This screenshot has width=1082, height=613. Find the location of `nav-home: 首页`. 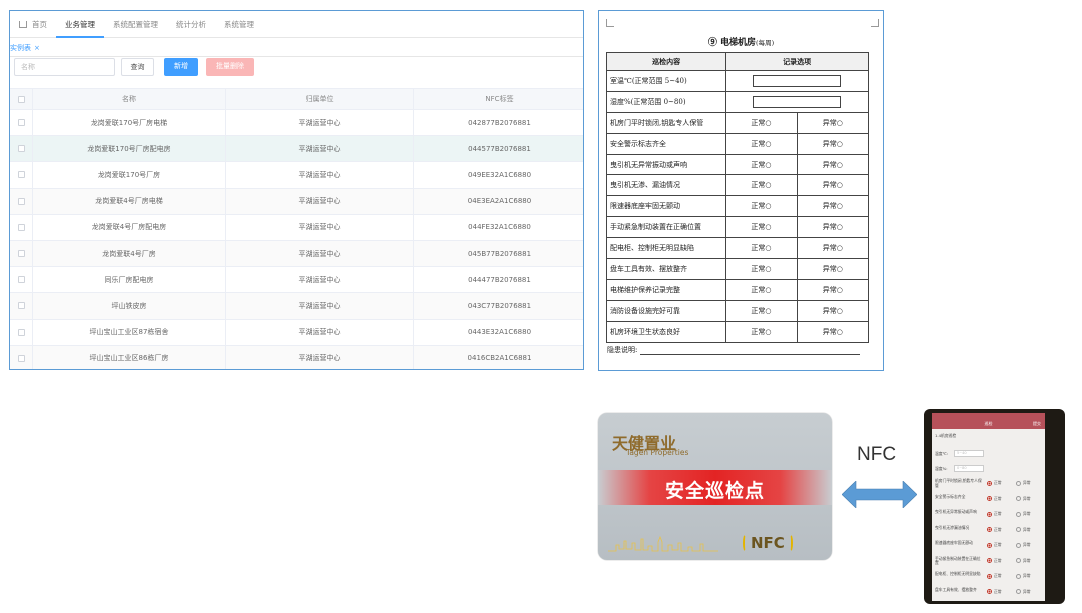

nav-home: 首页 is located at coordinates (33, 24).